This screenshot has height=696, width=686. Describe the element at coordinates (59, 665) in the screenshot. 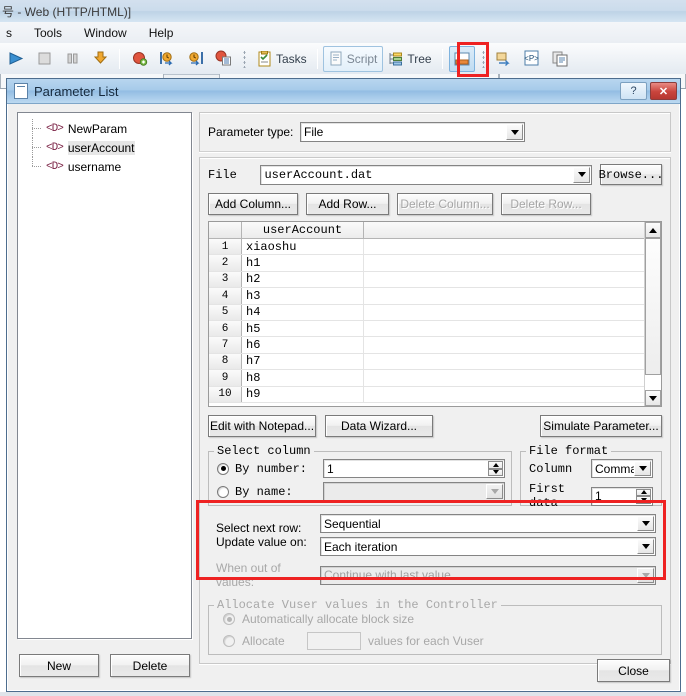

I see `new-button: New` at that location.